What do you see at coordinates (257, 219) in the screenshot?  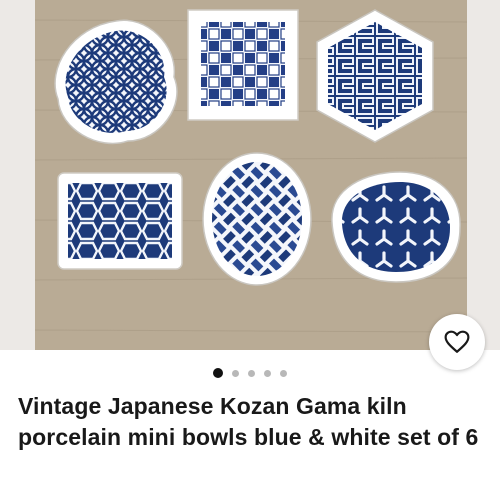 I see `bowl-weave` at bounding box center [257, 219].